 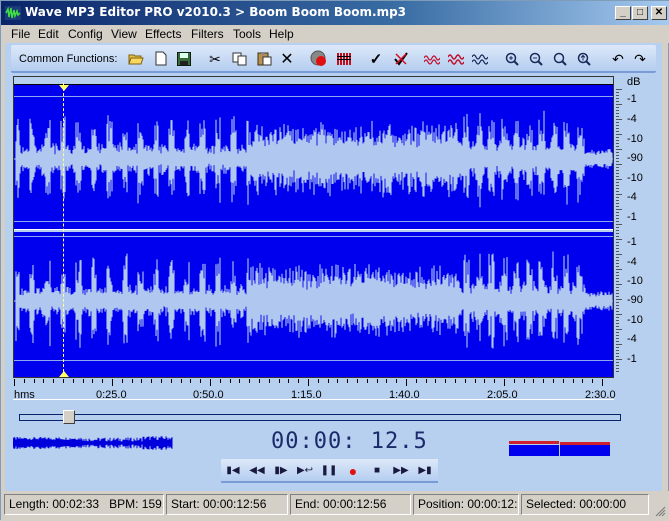 What do you see at coordinates (247, 34) in the screenshot?
I see `menu-tools: Tools` at bounding box center [247, 34].